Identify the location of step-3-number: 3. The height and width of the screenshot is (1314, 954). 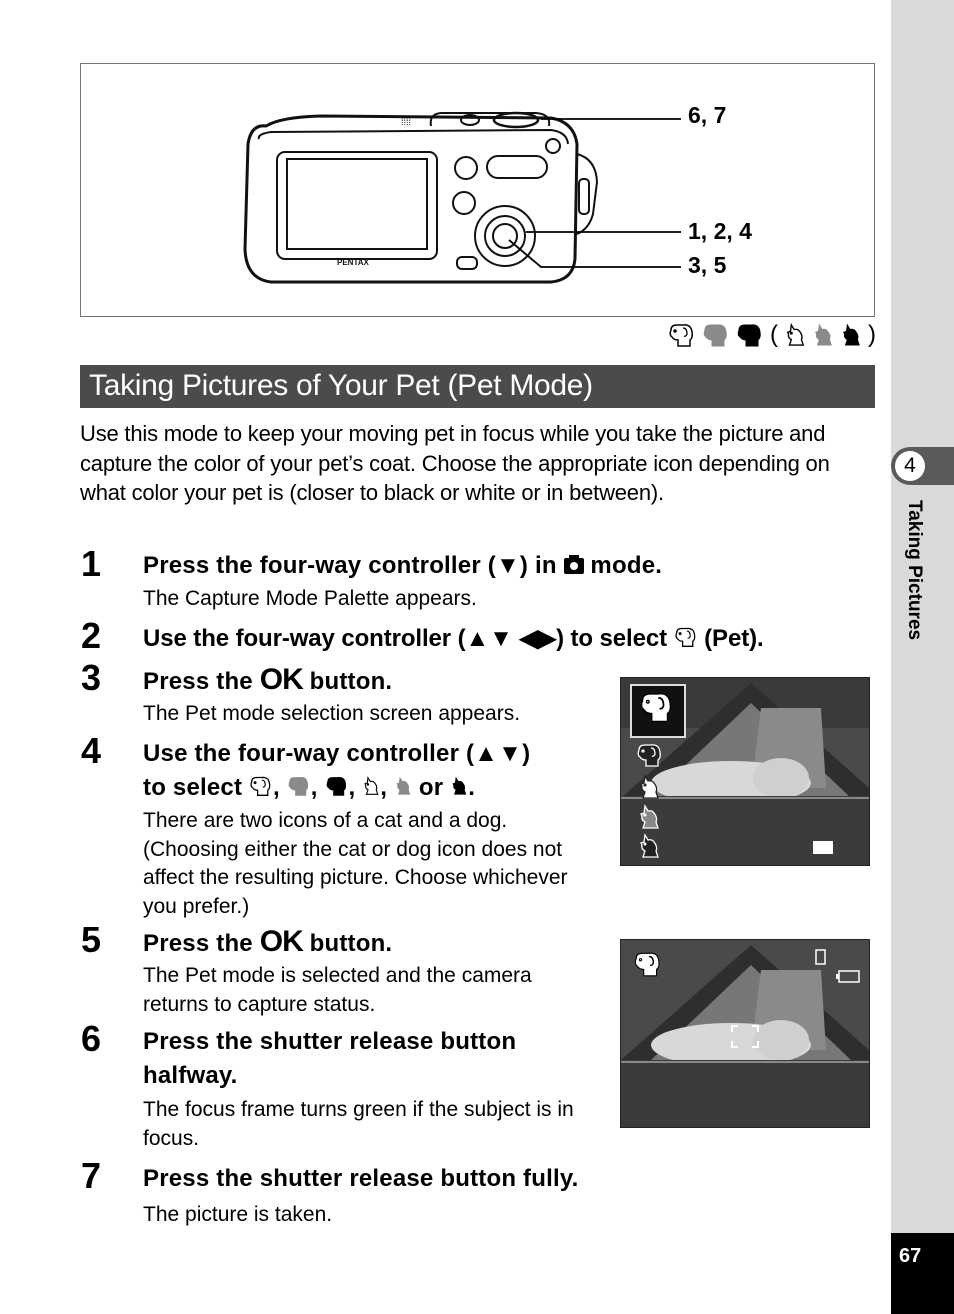
(91, 677).